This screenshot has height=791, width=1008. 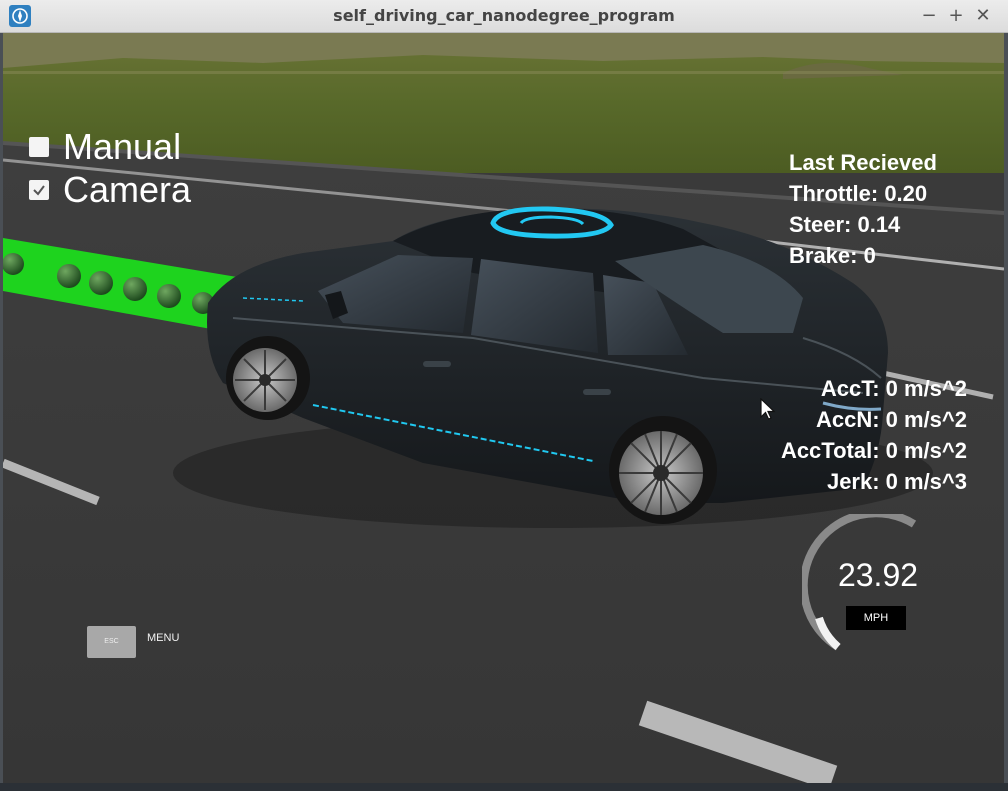 What do you see at coordinates (127, 189) in the screenshot?
I see `camera-label: Camera` at bounding box center [127, 189].